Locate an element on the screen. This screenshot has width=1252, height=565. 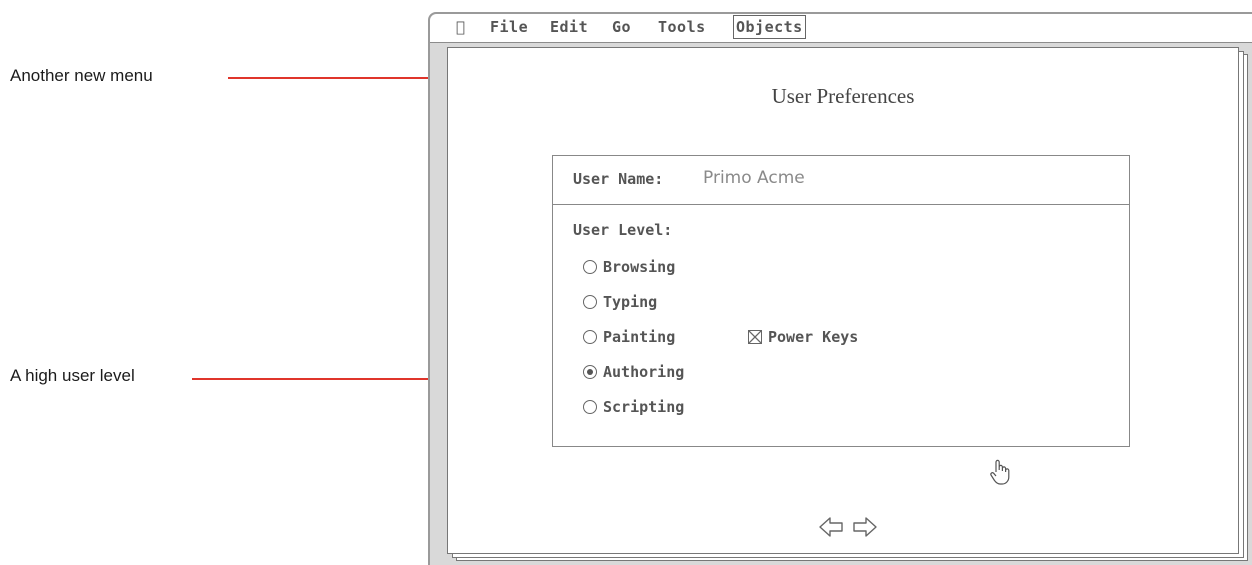
power-keys-label: Power Keys is located at coordinates (813, 337).